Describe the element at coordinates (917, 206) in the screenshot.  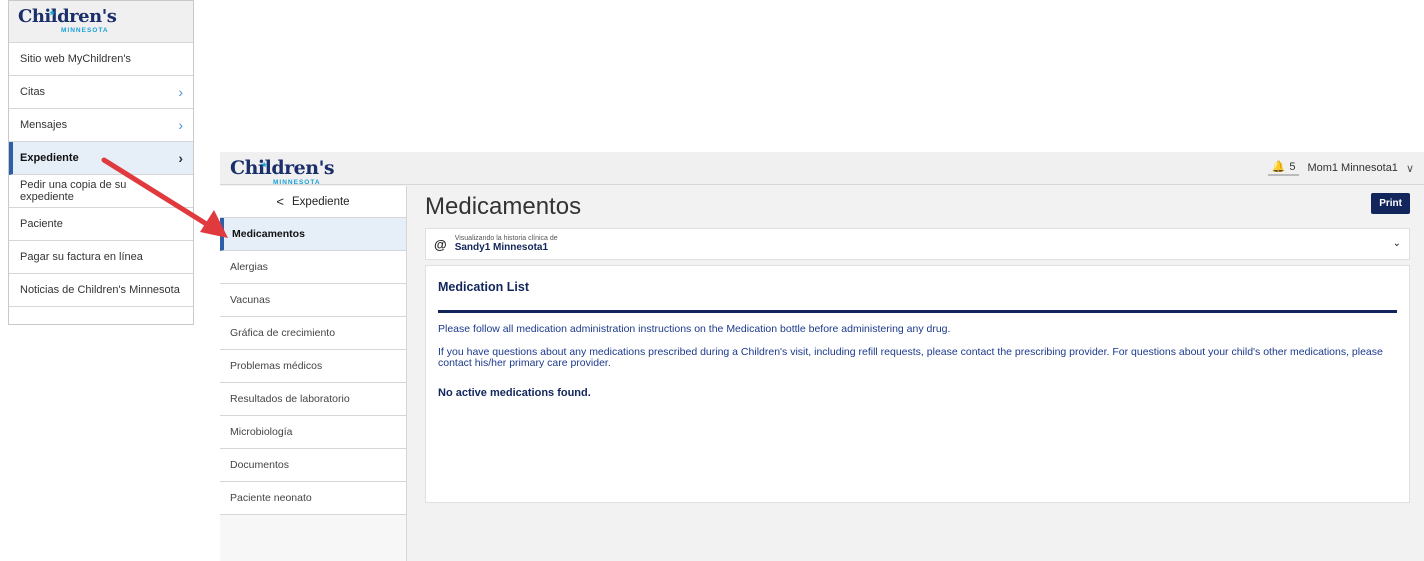
I see `title-row: Medicamentos Print` at that location.